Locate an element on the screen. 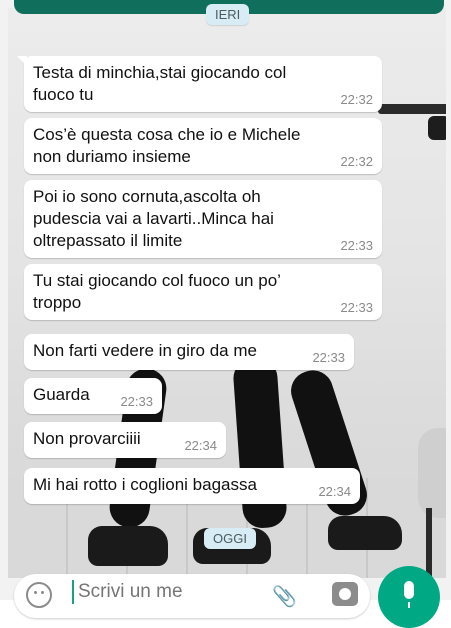  bubble-tail is located at coordinates (22, 61).